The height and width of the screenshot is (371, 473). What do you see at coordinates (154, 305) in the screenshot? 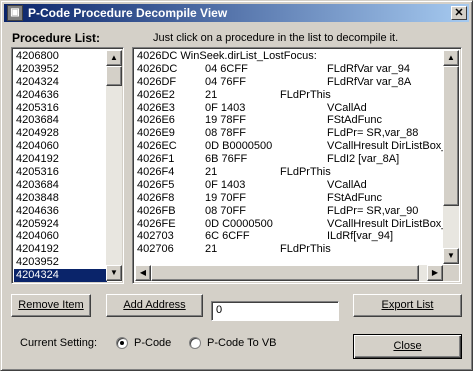
I see `add-address-button: Add Address` at bounding box center [154, 305].